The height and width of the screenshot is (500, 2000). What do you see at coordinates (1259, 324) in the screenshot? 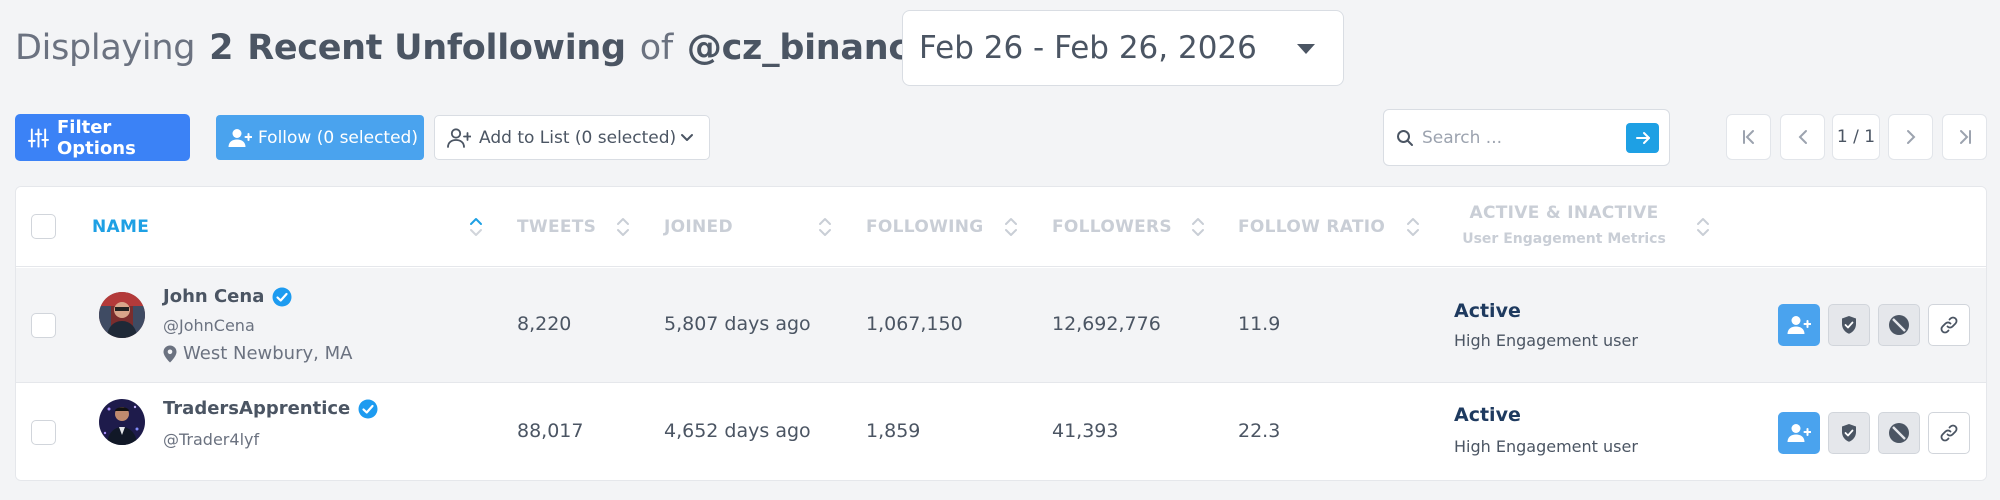
I see `follow-ratio: 11.9` at bounding box center [1259, 324].